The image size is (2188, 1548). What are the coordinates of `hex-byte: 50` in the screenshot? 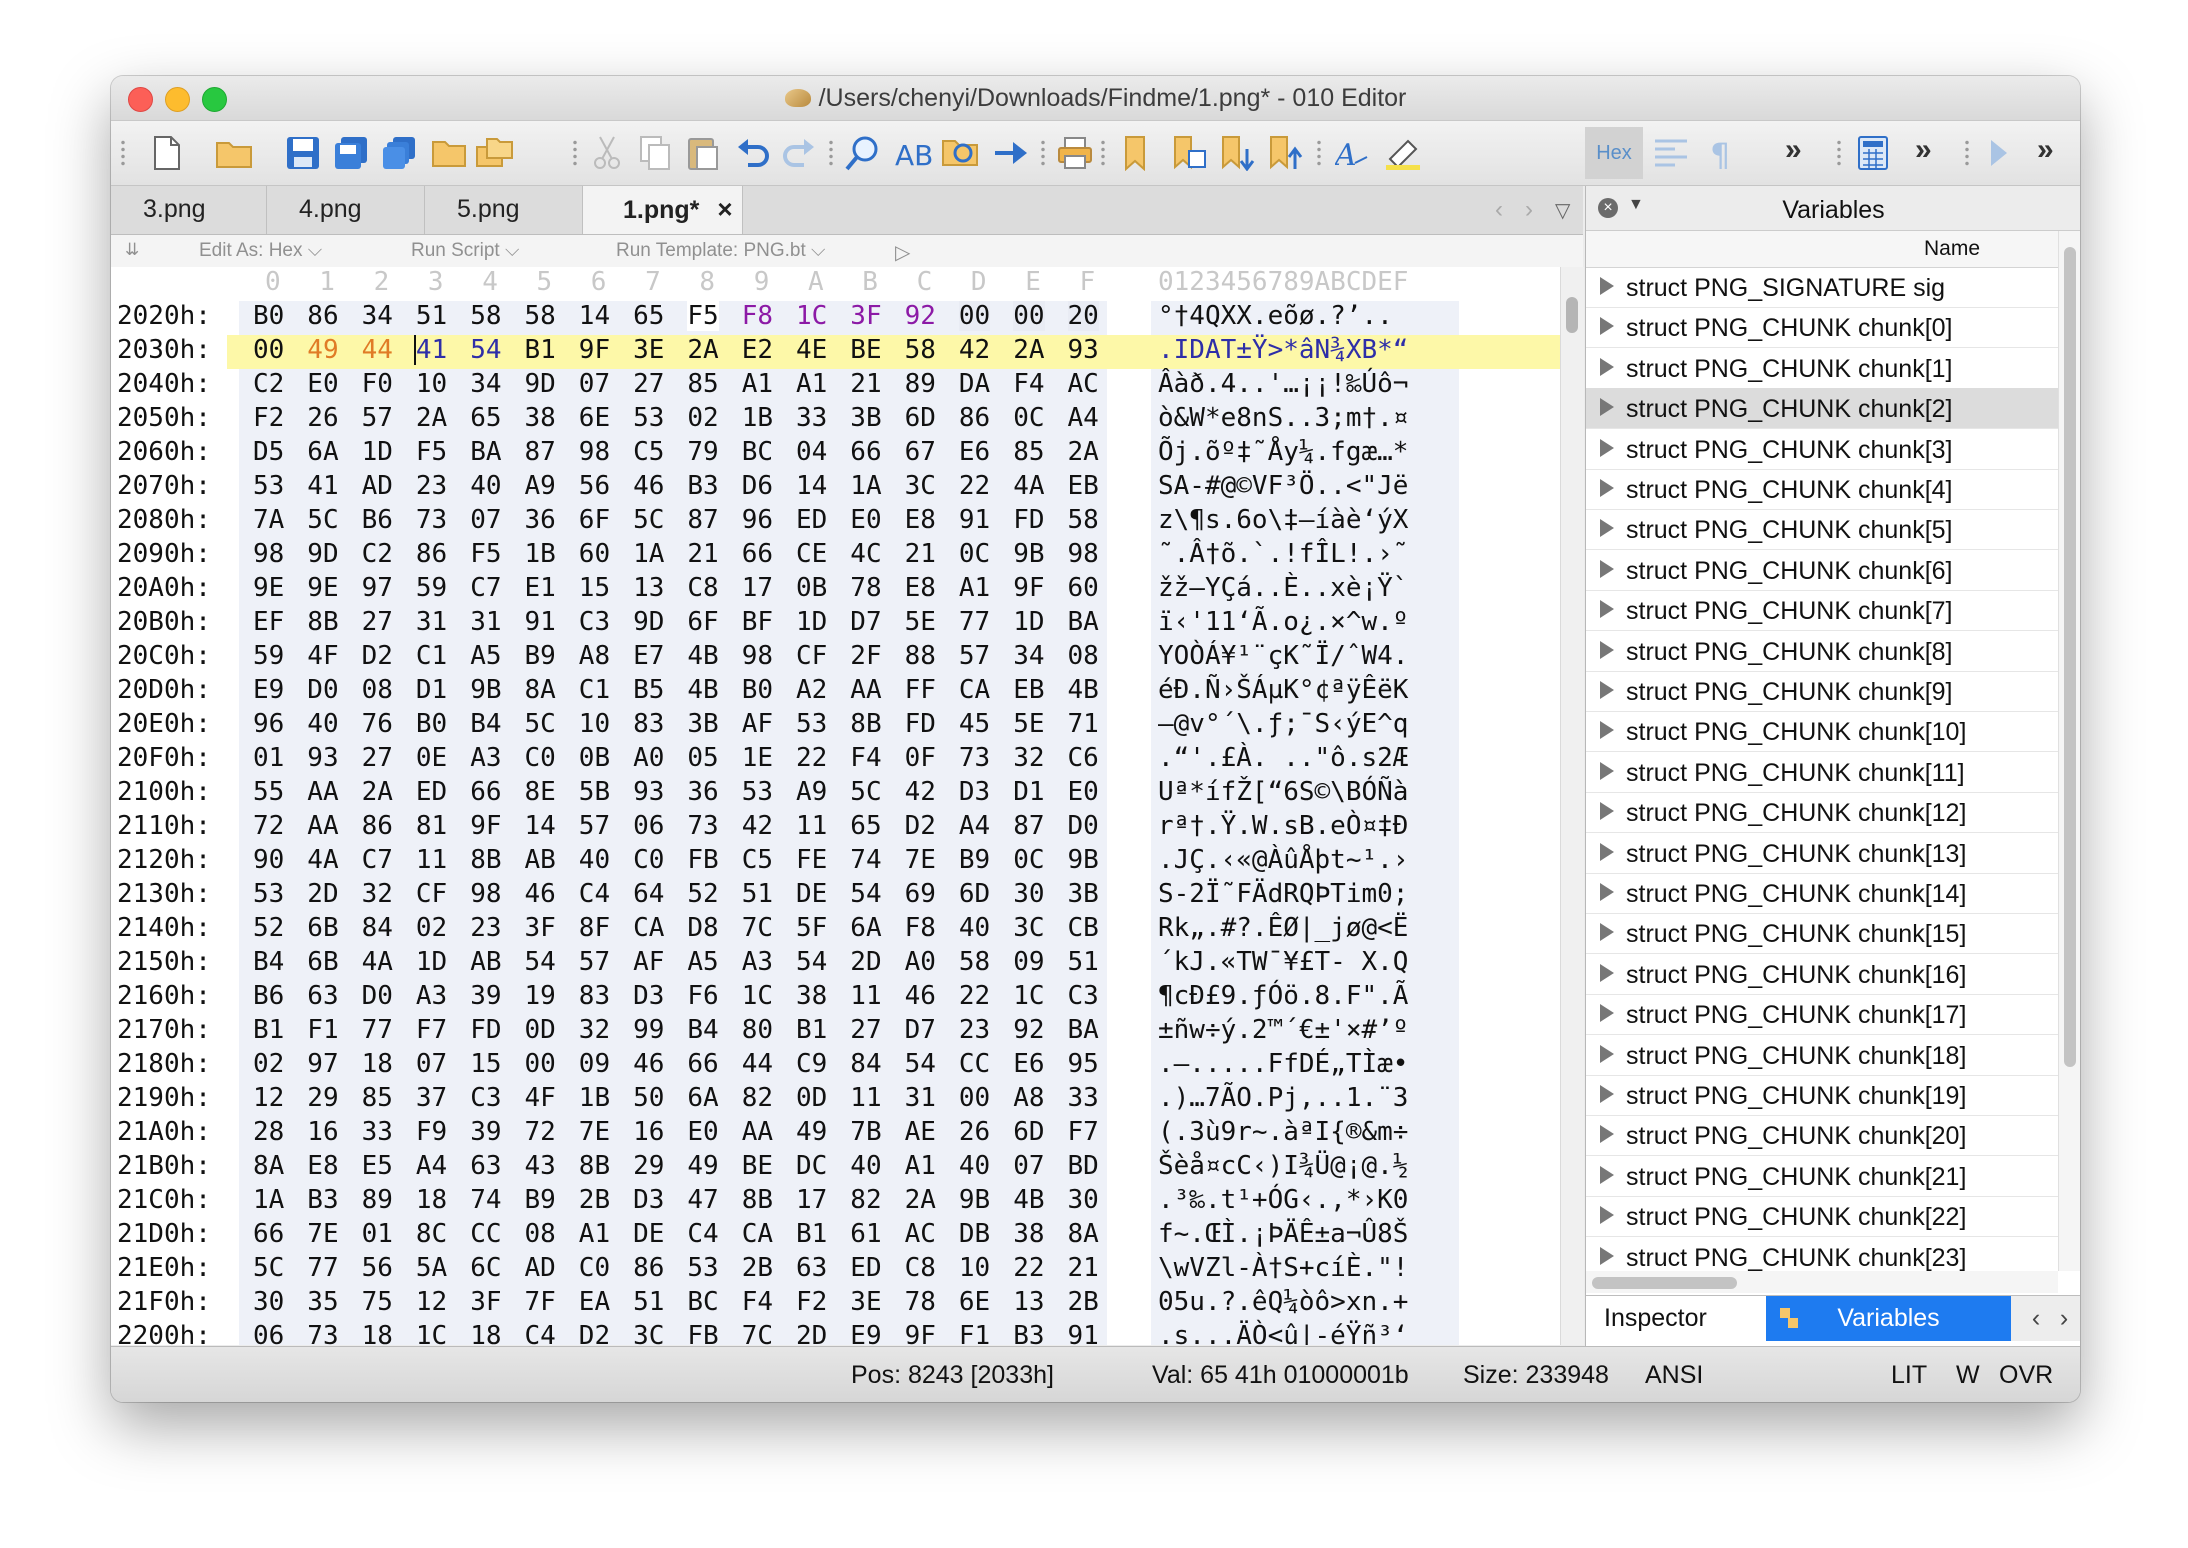 It's located at (648, 1098).